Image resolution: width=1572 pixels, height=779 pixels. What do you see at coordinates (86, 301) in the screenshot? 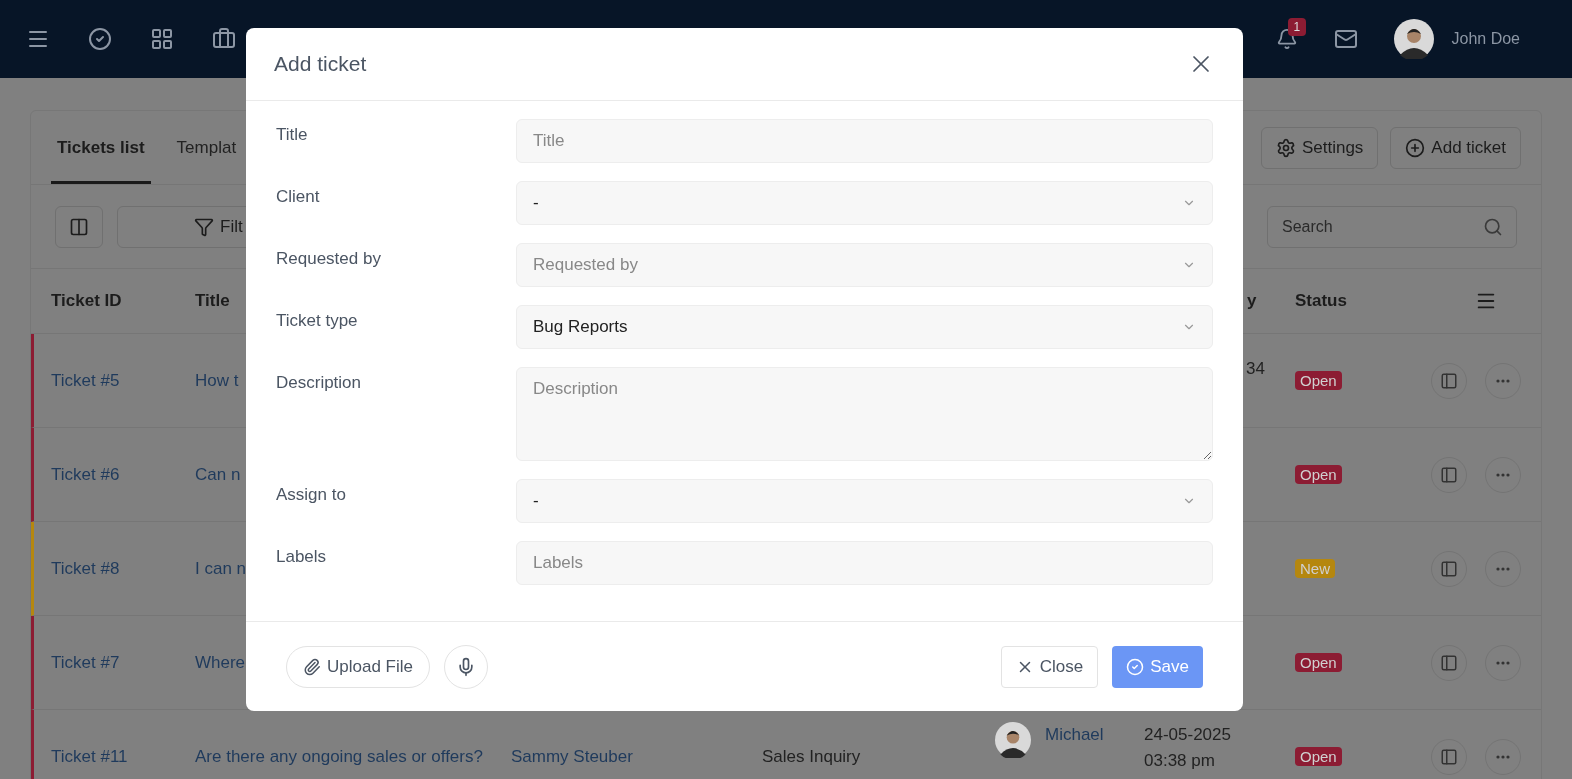
I see `column-header: Ticket ID` at bounding box center [86, 301].